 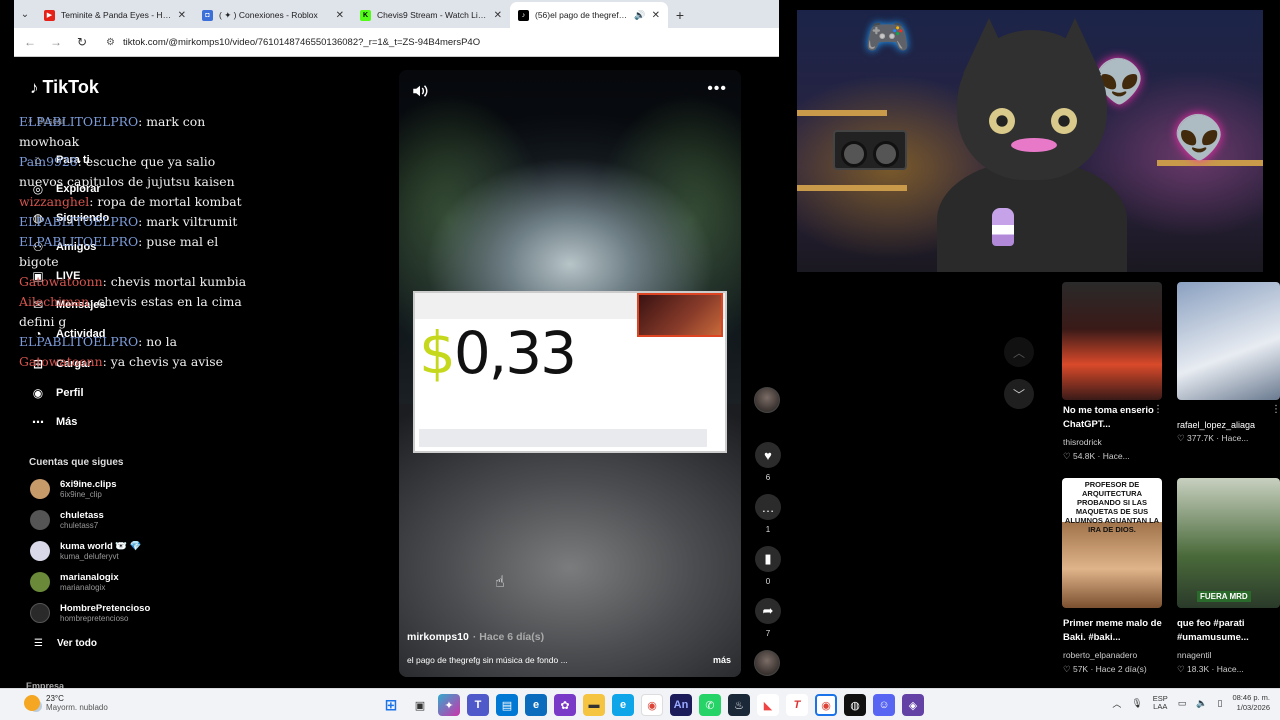 I want to click on feed-user: thisrodrick, so click(x=1082, y=442).